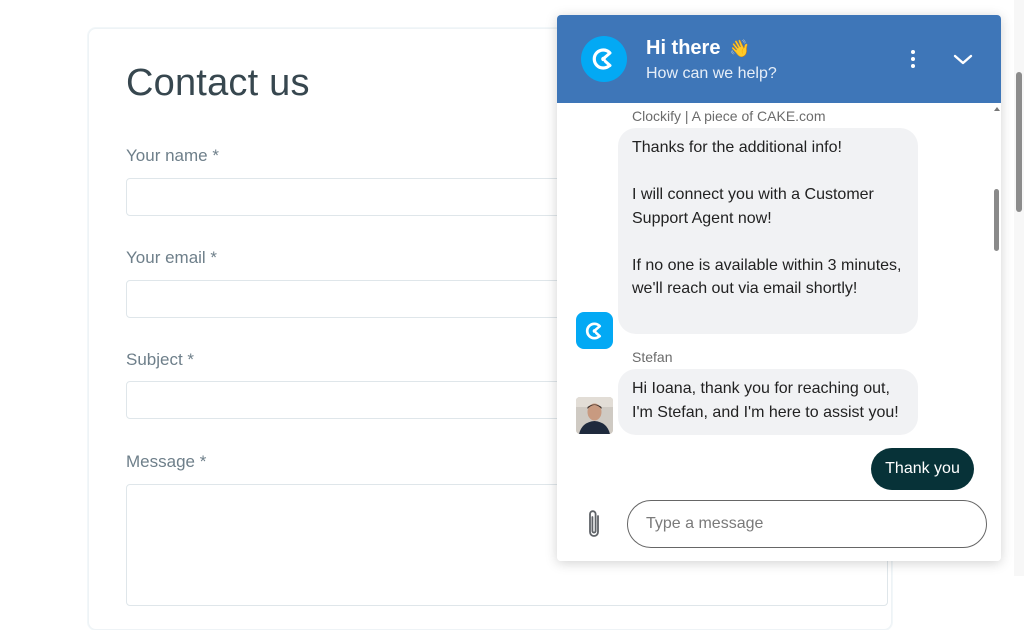  Describe the element at coordinates (218, 83) in the screenshot. I see `page-title: Contact us` at that location.